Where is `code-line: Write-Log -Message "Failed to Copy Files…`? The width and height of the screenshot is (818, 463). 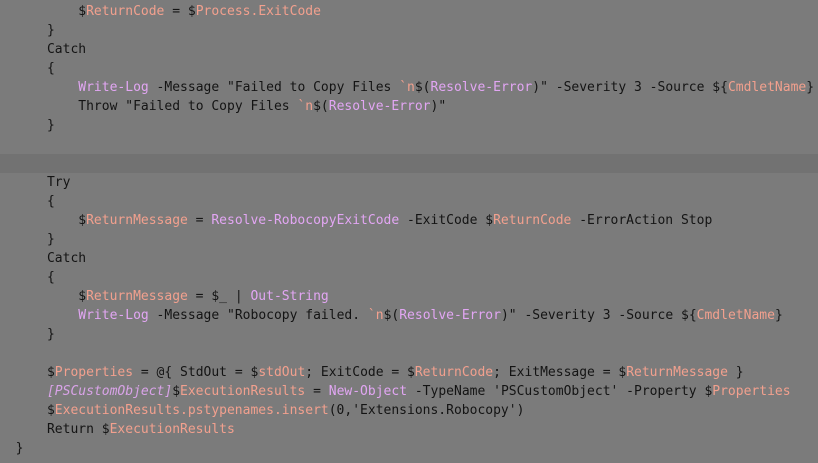 code-line: Write-Log -Message "Failed to Copy Files… is located at coordinates (409, 87).